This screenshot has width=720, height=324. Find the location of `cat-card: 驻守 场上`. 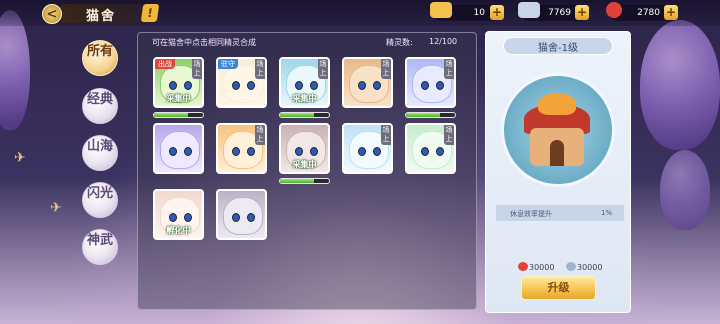

cat-card: 驻守 场上 is located at coordinates (241, 82).